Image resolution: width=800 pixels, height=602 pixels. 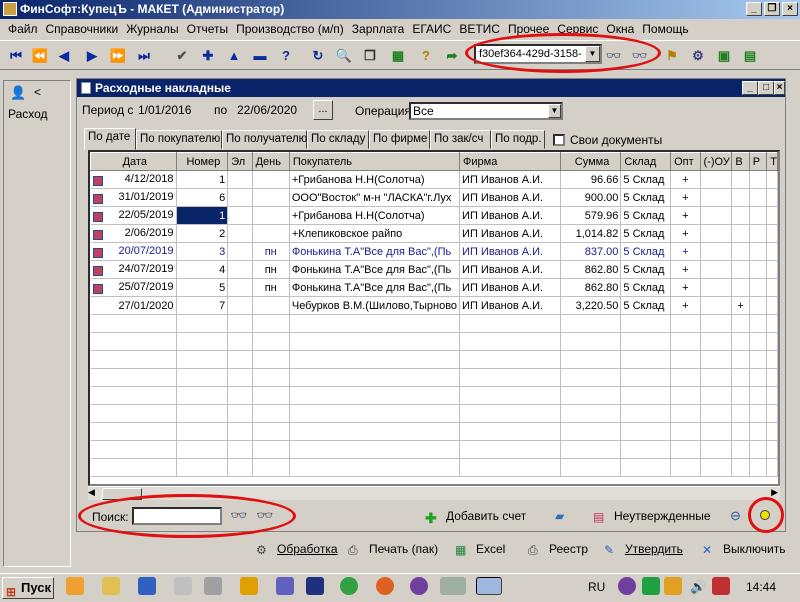 What do you see at coordinates (779, 88) in the screenshot?
I see `child-close-button: ×` at bounding box center [779, 88].